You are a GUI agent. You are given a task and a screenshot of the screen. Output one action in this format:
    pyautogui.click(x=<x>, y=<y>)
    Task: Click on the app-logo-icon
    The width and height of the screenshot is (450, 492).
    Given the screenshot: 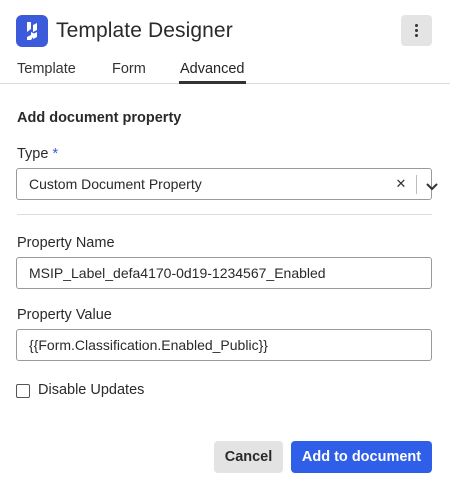 What is the action you would take?
    pyautogui.click(x=32, y=31)
    